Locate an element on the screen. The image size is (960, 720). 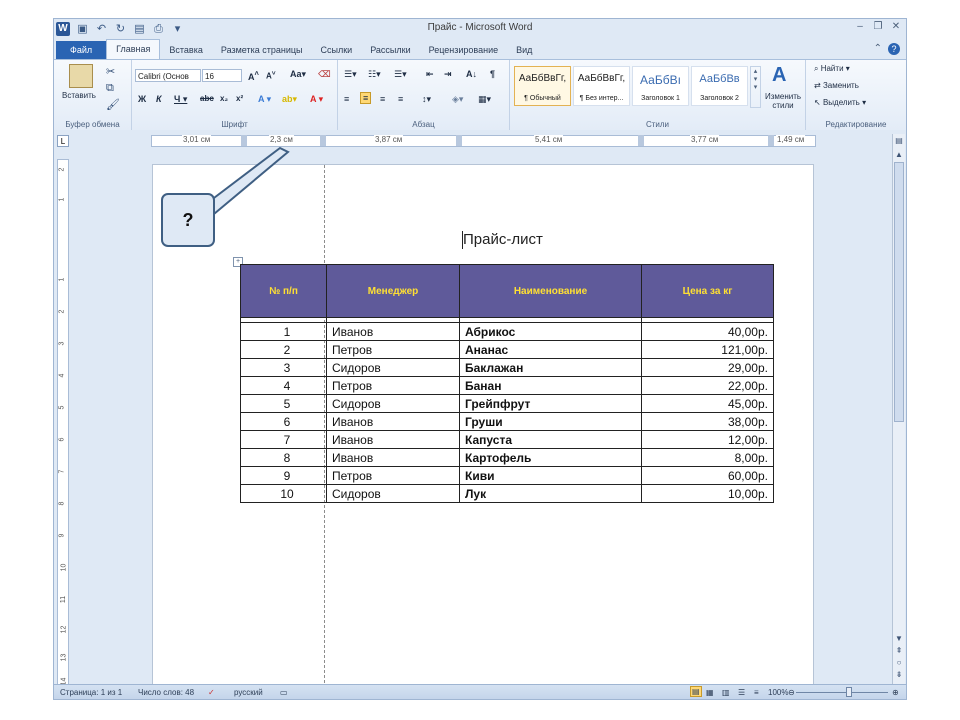
page-count: Страница: 1 из 1 is located at coordinates (91, 692).